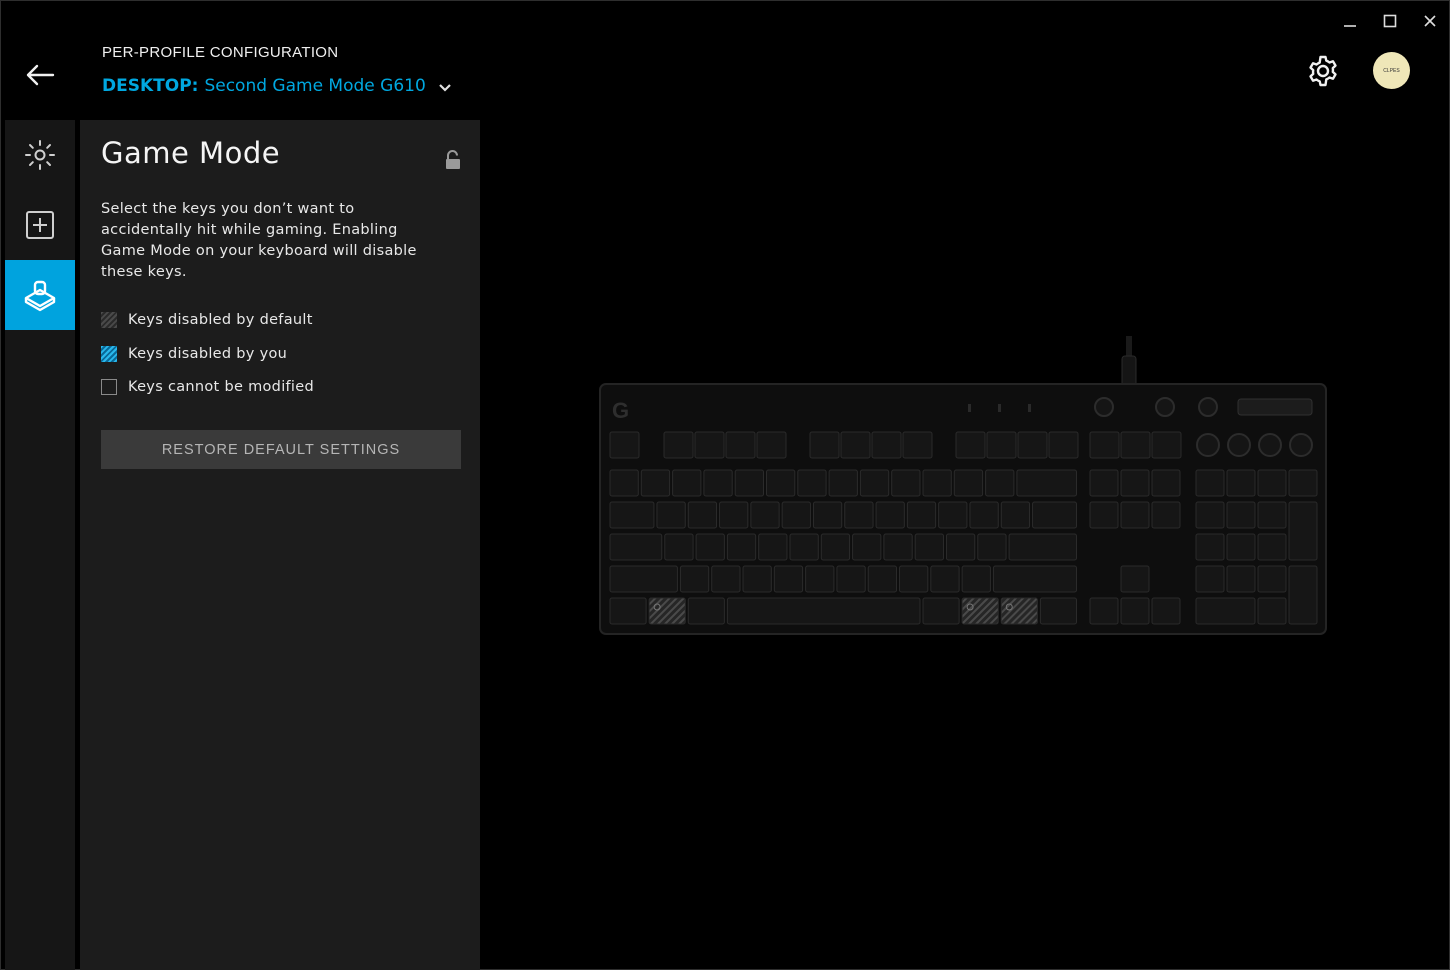  Describe the element at coordinates (1019, 611) in the screenshot. I see `key-menu` at that location.